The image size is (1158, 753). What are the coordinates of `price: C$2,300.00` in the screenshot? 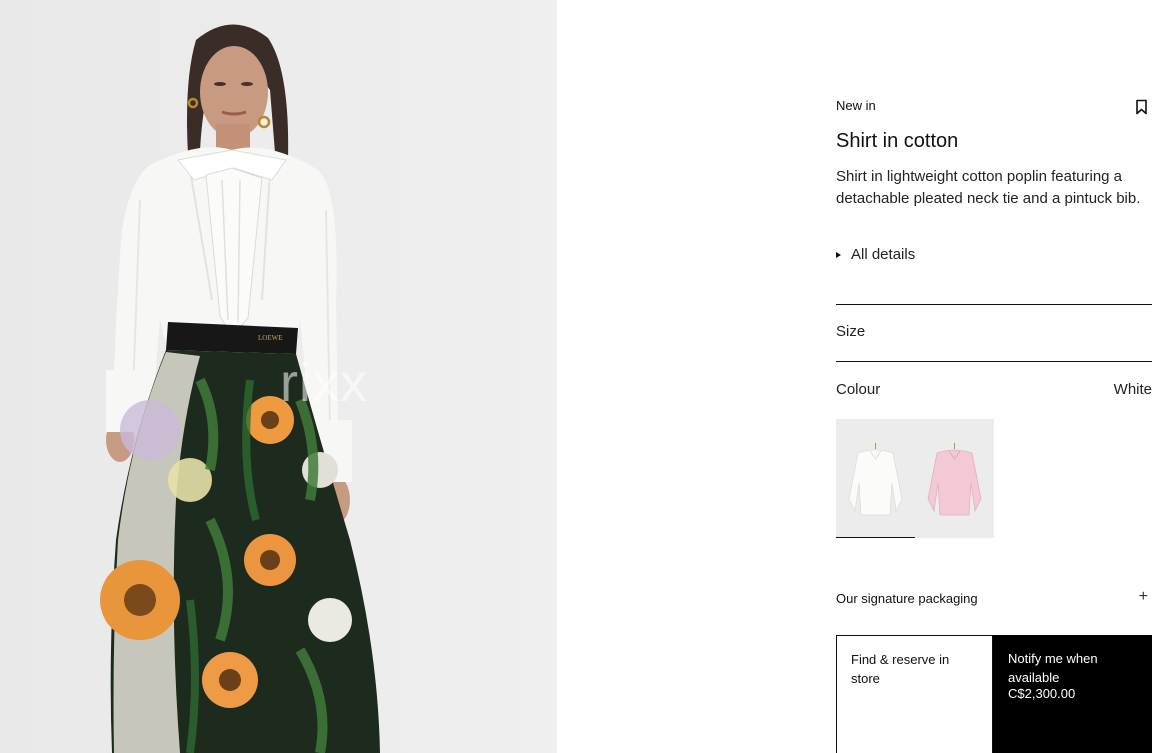 It's located at (1042, 693).